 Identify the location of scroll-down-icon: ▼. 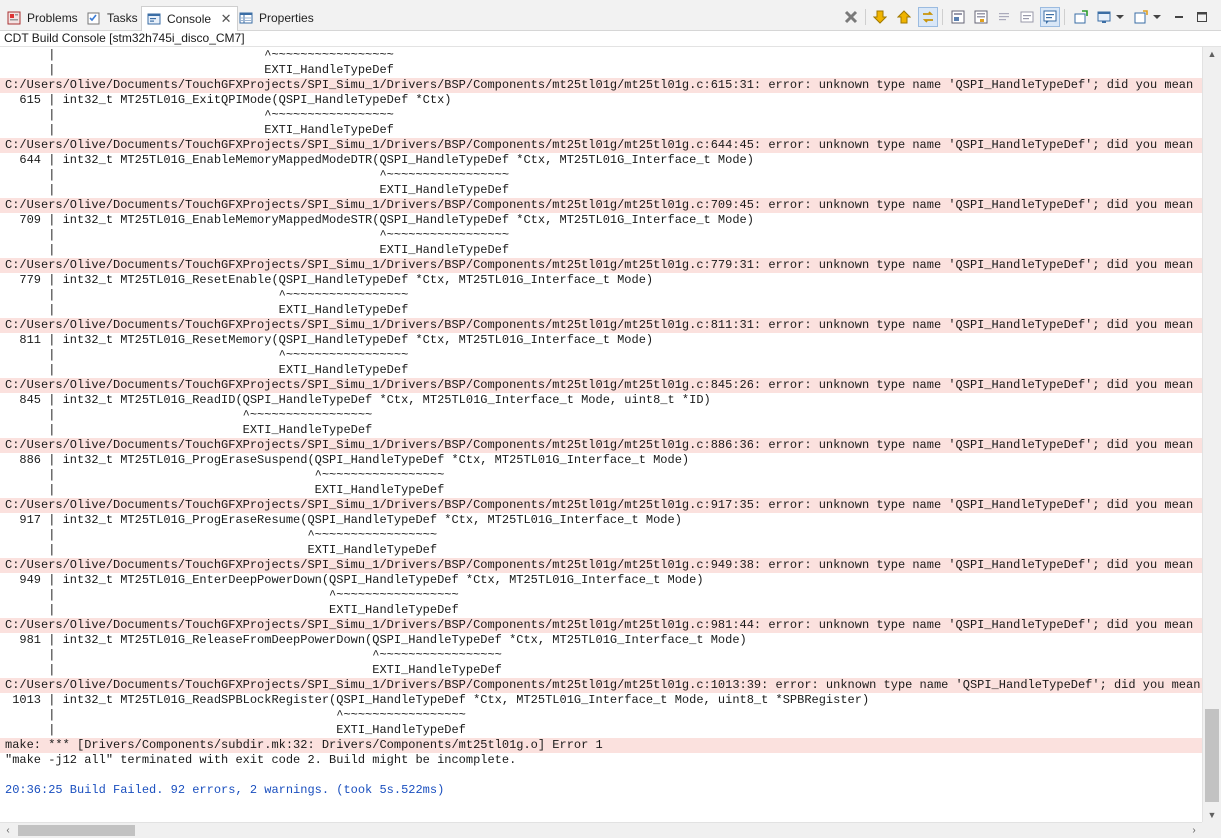
(1212, 815).